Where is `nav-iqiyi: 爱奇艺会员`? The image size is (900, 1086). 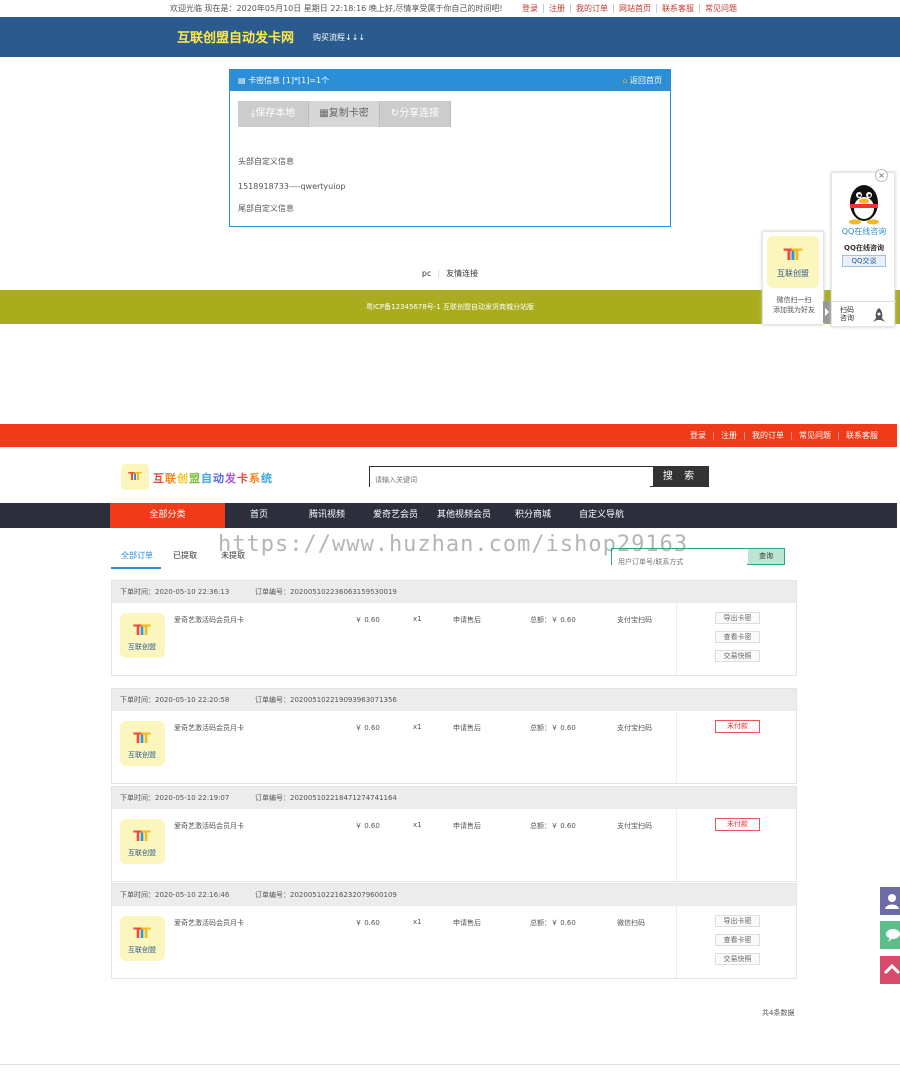
nav-iqiyi: 爱奇艺会员 is located at coordinates (395, 515).